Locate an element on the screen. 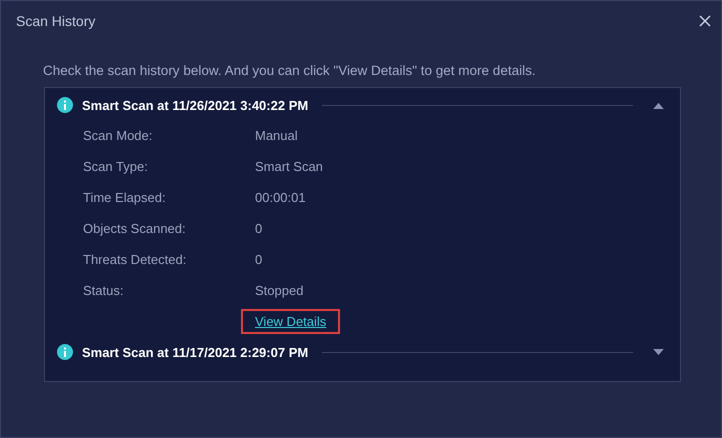 The width and height of the screenshot is (722, 438). detail-label: Scan Mode: is located at coordinates (118, 135).